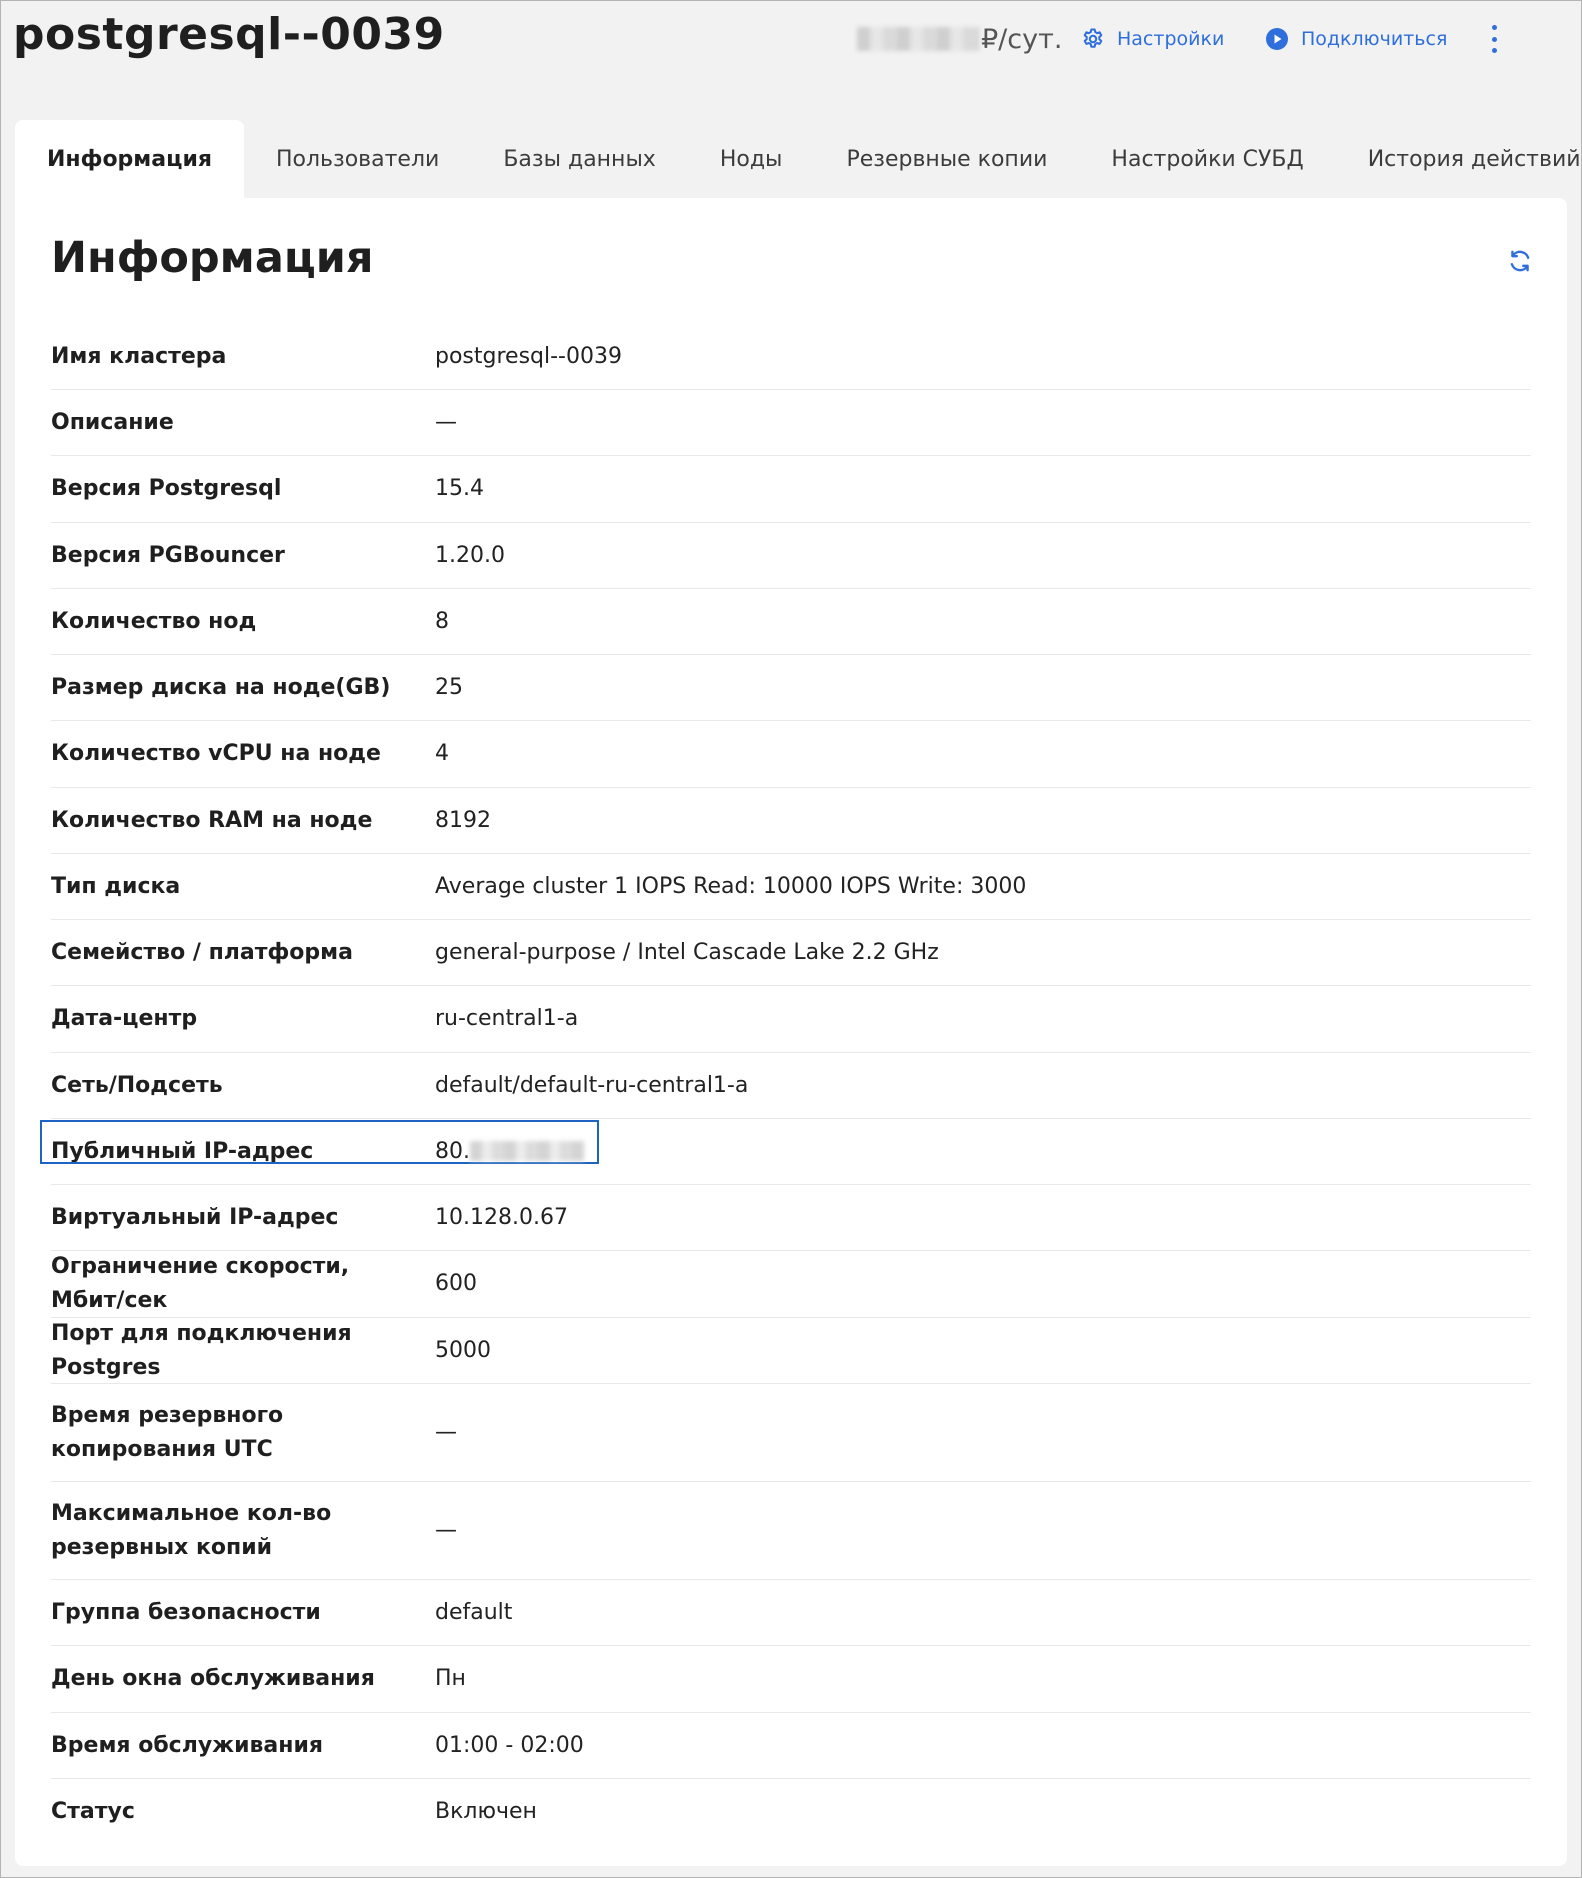 This screenshot has height=1878, width=1582. I want to click on info-row-cluster-name: Имя кластера postgresql--0039, so click(791, 357).